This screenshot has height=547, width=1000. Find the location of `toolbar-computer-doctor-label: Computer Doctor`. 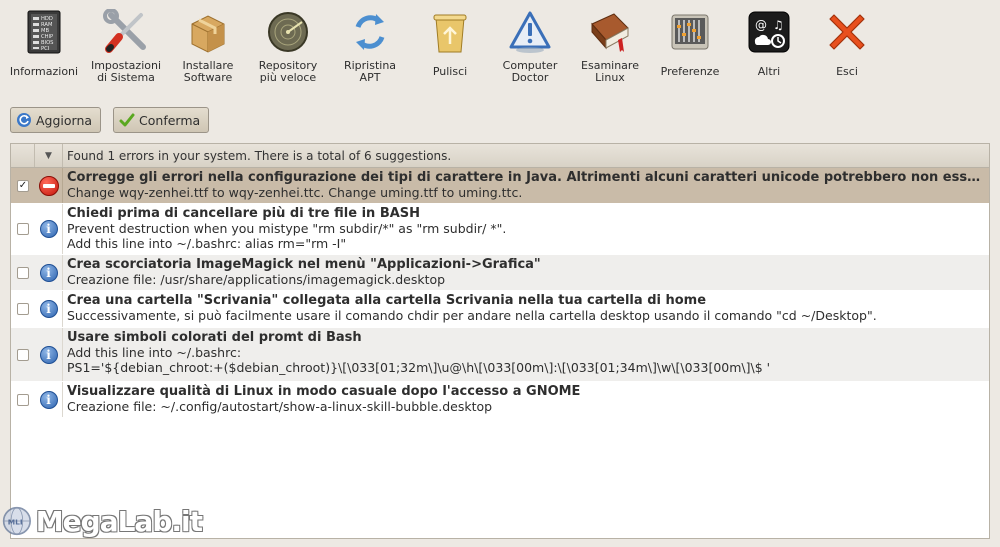

toolbar-computer-doctor-label: Computer Doctor is located at coordinates (530, 71).